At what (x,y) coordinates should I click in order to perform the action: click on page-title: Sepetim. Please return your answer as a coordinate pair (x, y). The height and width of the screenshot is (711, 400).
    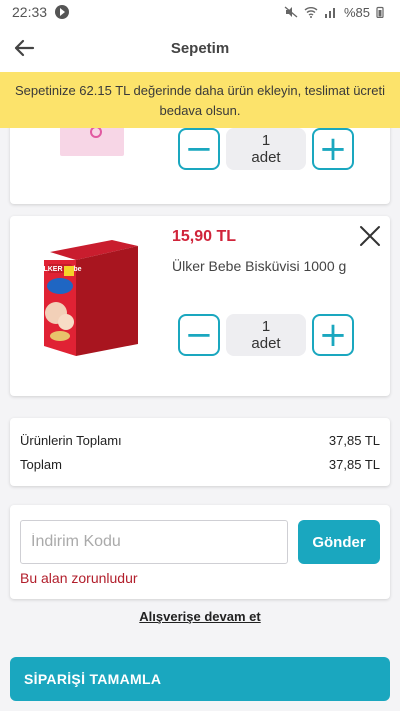
    Looking at the image, I should click on (200, 48).